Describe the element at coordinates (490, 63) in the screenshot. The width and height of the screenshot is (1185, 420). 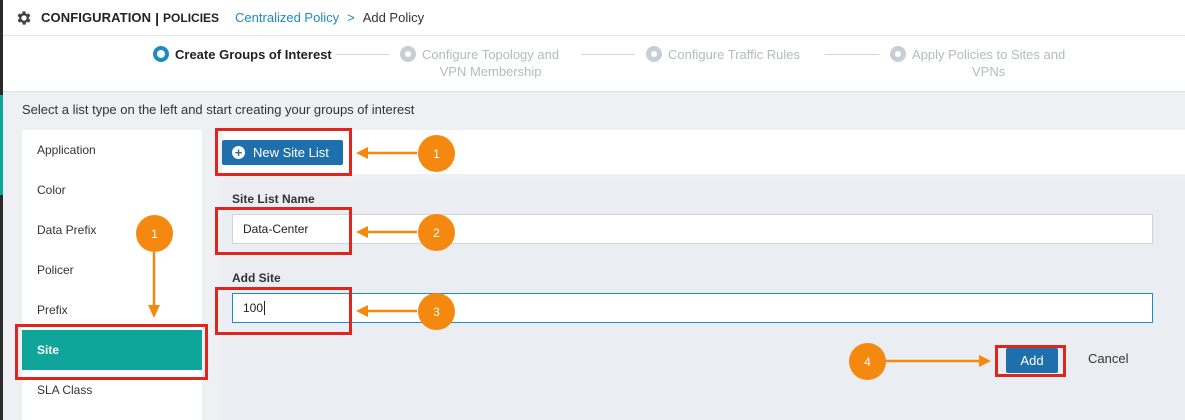
I see `step-label-group: Configure Topology and VPN Membership` at that location.